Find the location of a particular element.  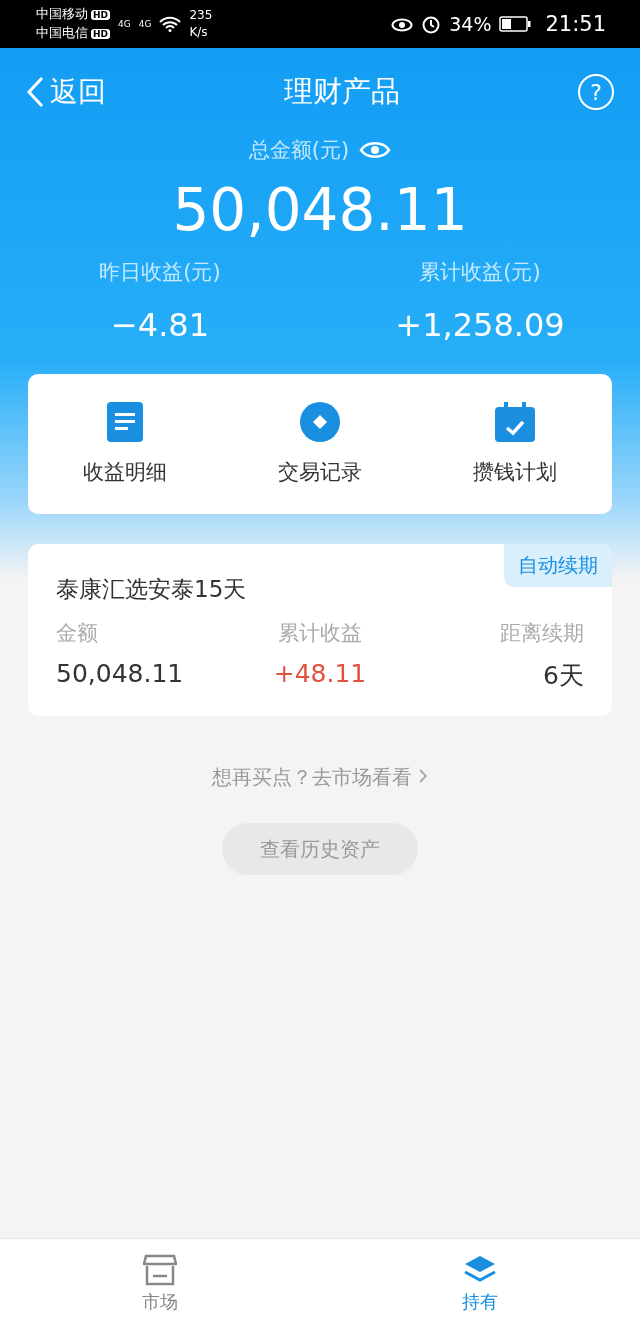

shortcut-label: 交易记录 is located at coordinates (320, 472).